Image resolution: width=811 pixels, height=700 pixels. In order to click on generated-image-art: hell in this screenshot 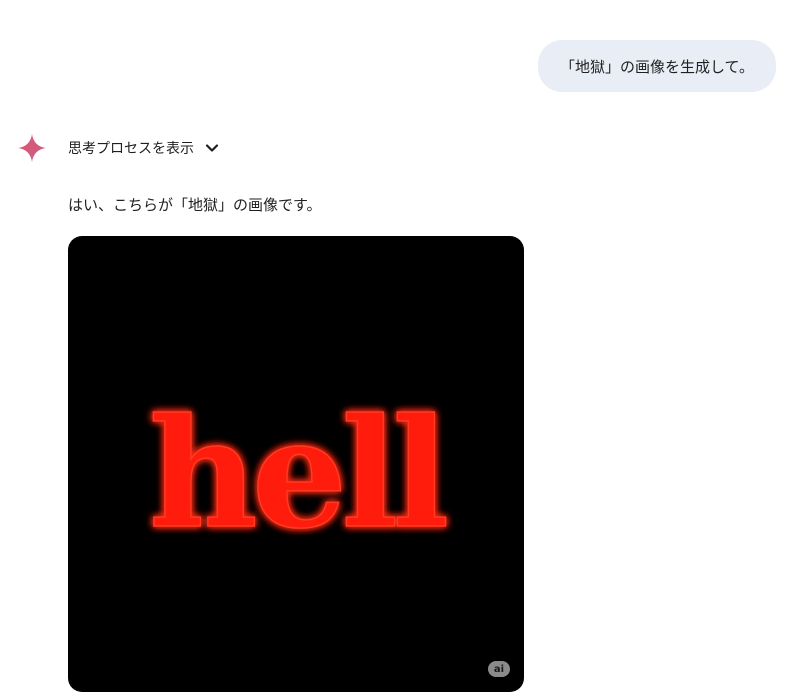, I will do `click(300, 474)`.